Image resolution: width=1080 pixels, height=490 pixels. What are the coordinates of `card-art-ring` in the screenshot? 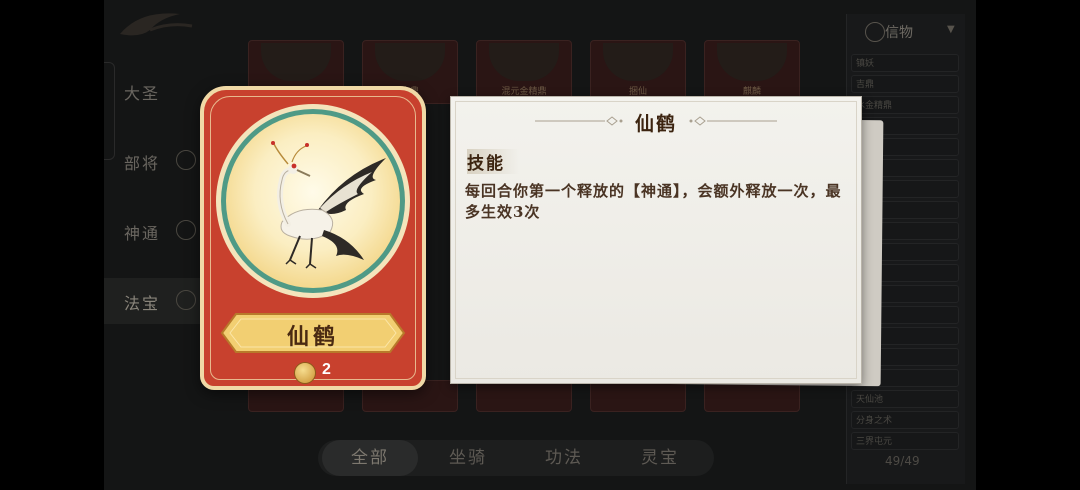 It's located at (313, 201).